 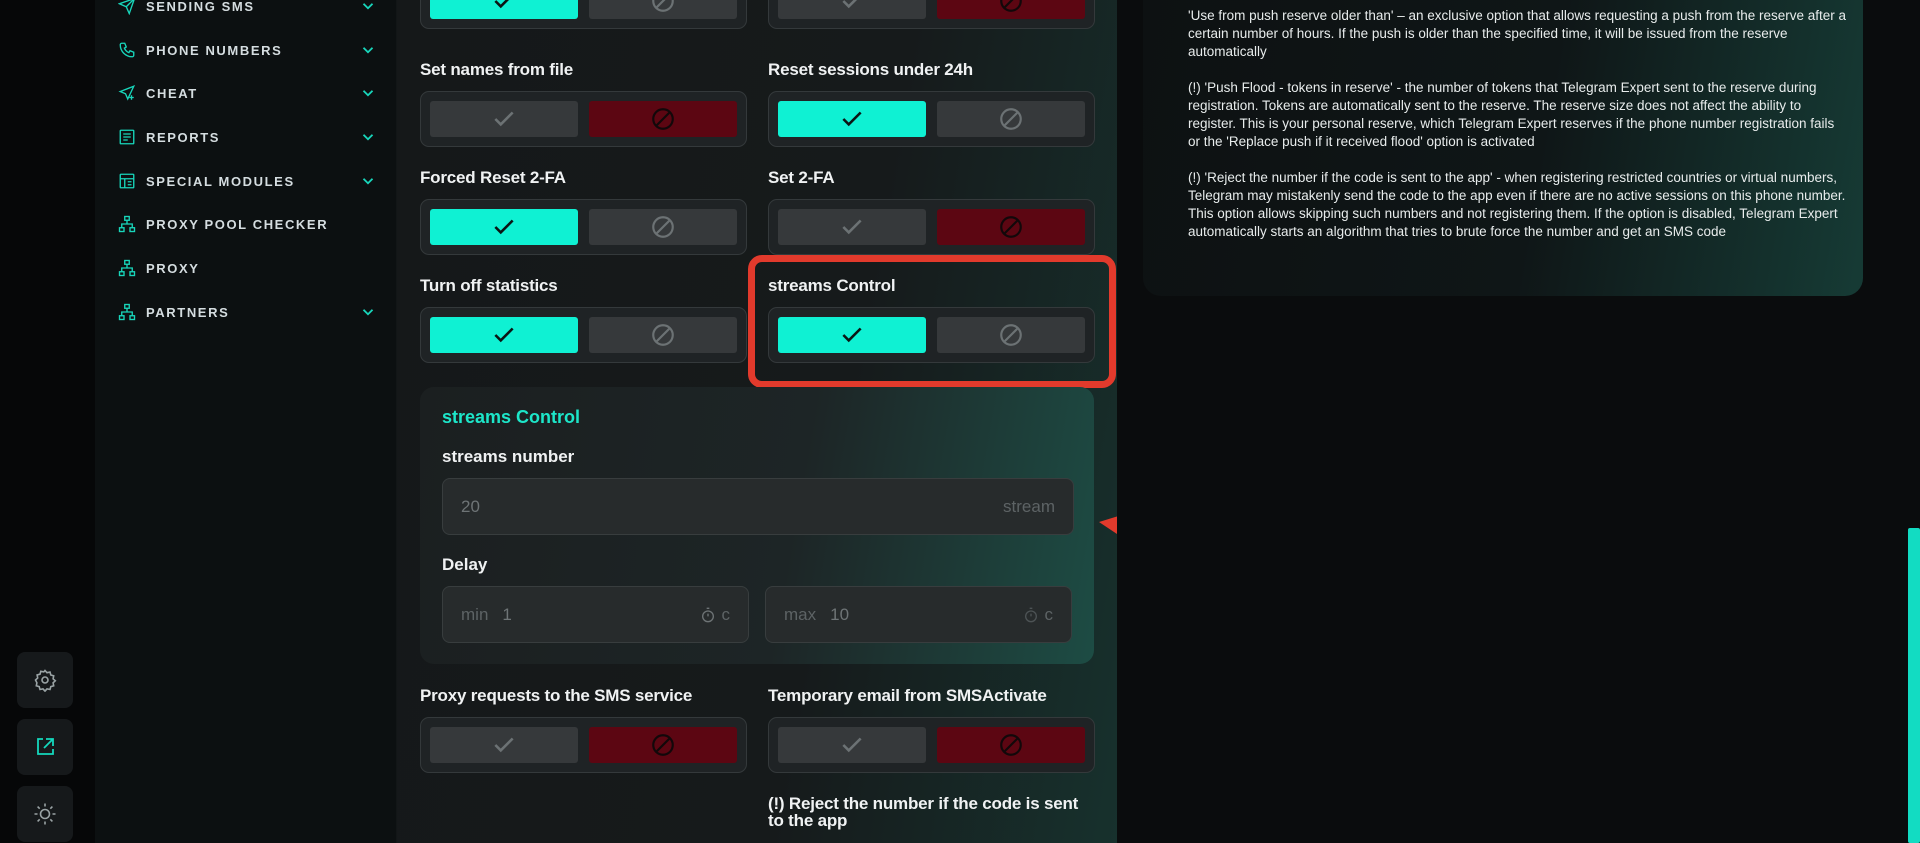 I want to click on toggle-top-left, so click(x=583, y=14).